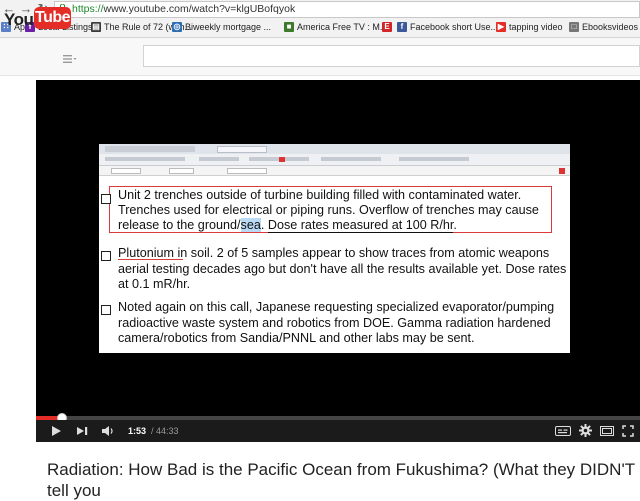 The image size is (640, 501). I want to click on bookmark-item: E, so click(387, 27).